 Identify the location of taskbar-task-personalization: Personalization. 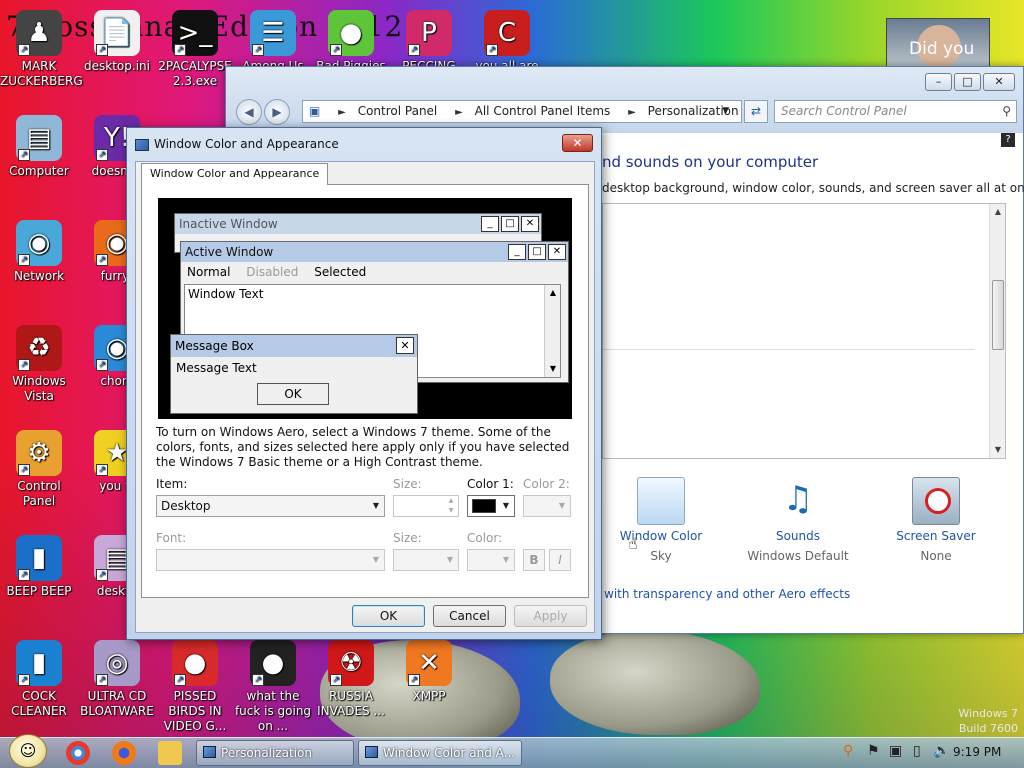
(275, 753).